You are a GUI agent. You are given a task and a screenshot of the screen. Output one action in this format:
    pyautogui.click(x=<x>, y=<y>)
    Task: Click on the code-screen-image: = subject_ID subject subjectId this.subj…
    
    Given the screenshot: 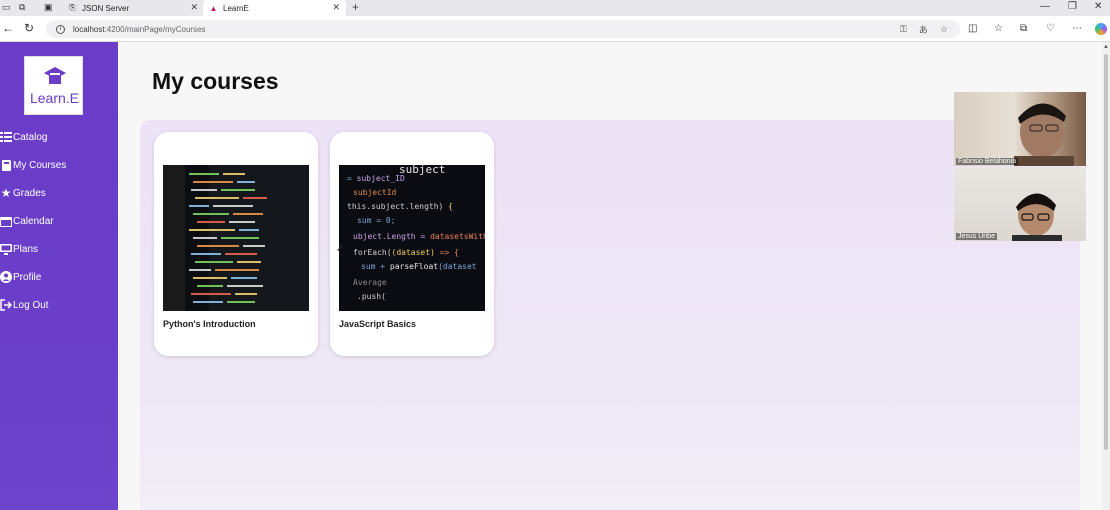 What is the action you would take?
    pyautogui.click(x=412, y=238)
    